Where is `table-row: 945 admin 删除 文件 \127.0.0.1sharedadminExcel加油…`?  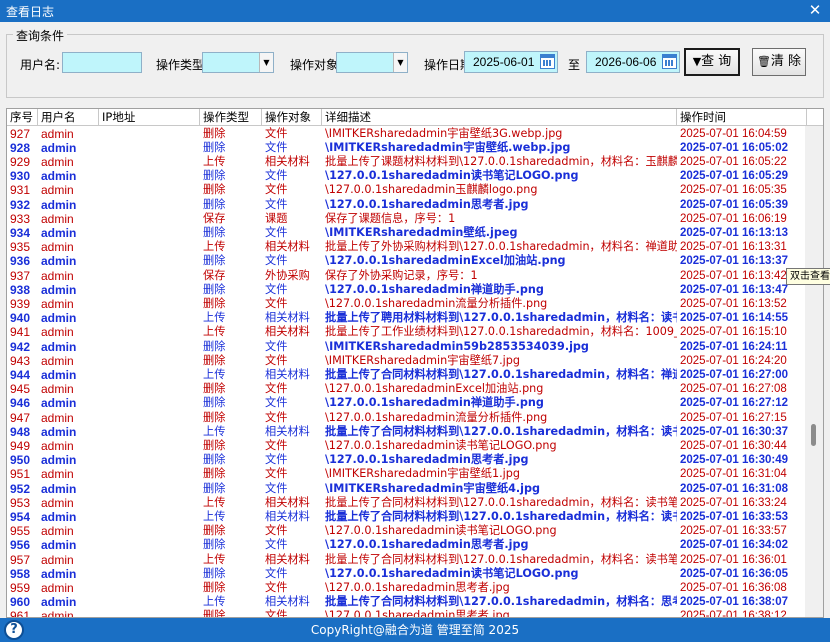 table-row: 945 admin 删除 文件 \127.0.0.1sharedadminExcel加油… is located at coordinates (407, 389).